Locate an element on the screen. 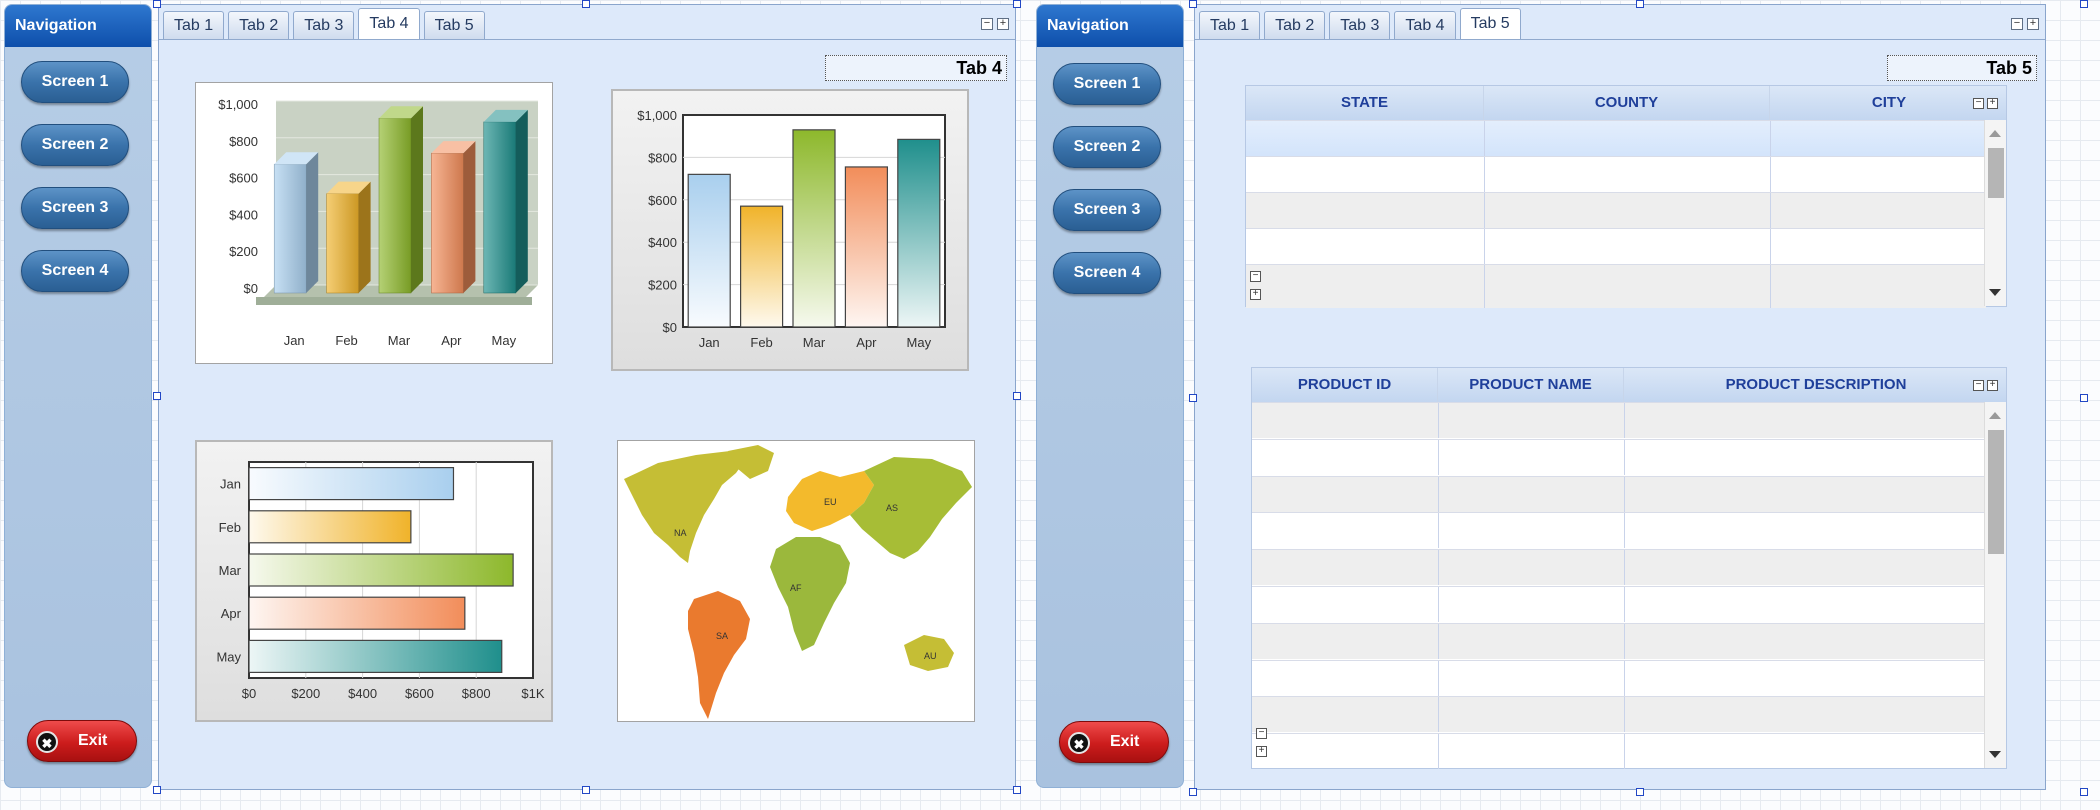 This screenshot has height=810, width=2100. y-tick-label: $600 is located at coordinates (243, 178).